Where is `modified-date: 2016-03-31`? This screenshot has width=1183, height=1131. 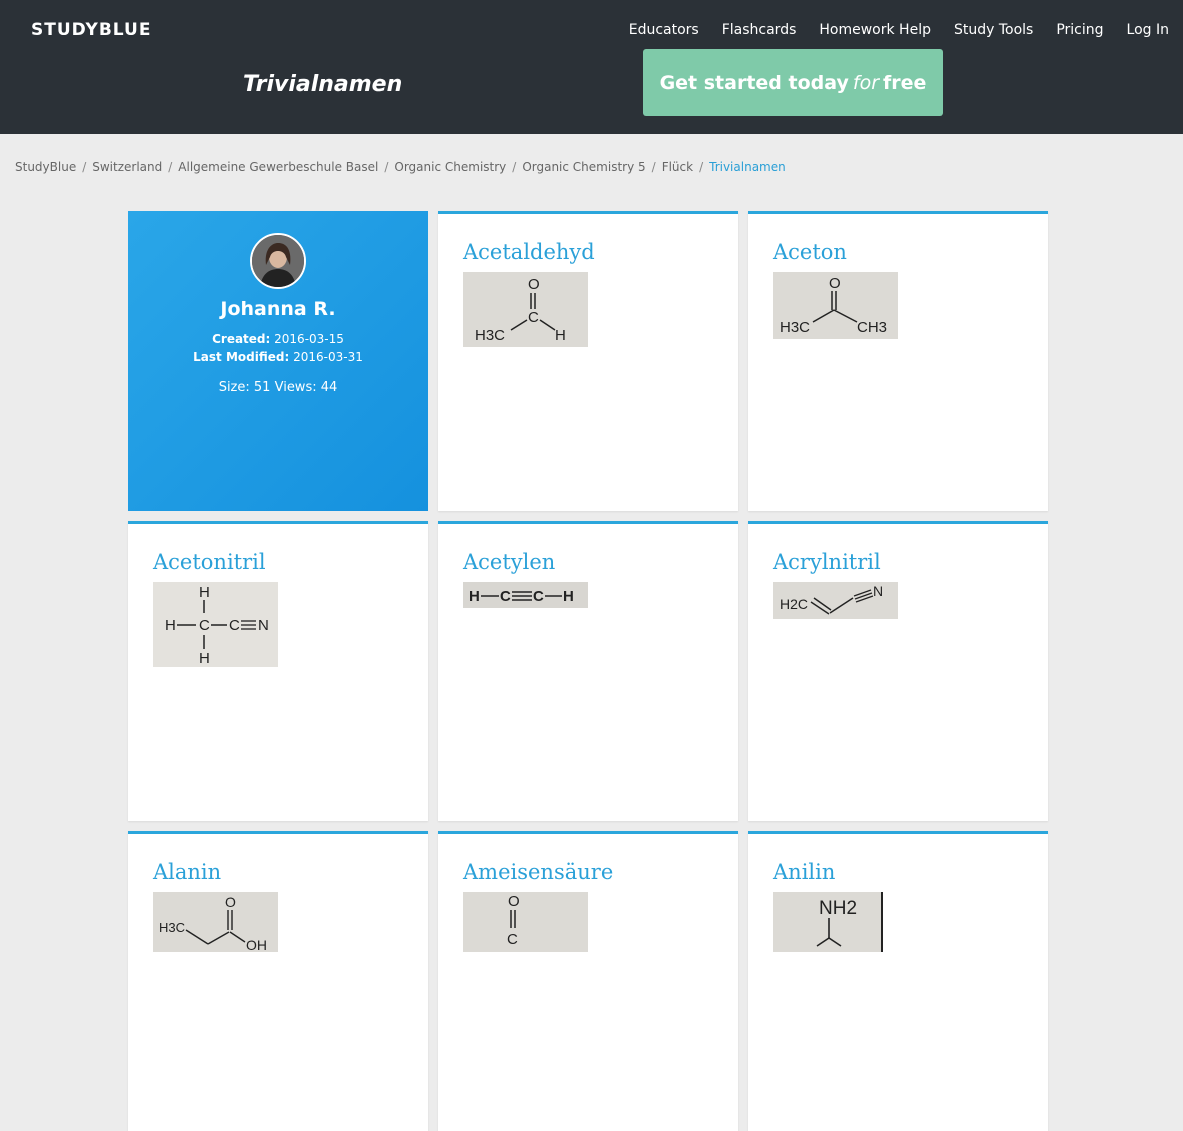 modified-date: 2016-03-31 is located at coordinates (328, 357).